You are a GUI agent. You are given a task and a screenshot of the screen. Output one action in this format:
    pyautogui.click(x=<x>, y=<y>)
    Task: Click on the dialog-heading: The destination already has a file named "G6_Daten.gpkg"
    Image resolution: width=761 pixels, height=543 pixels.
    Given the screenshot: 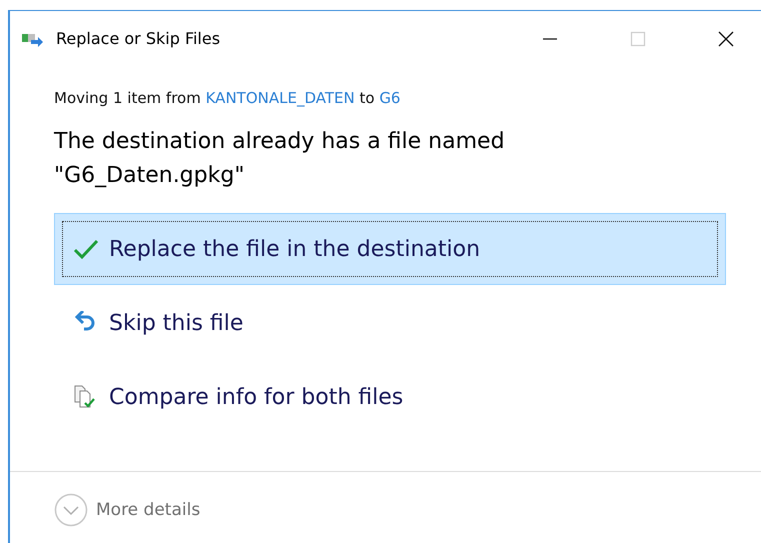 What is the action you would take?
    pyautogui.click(x=280, y=159)
    